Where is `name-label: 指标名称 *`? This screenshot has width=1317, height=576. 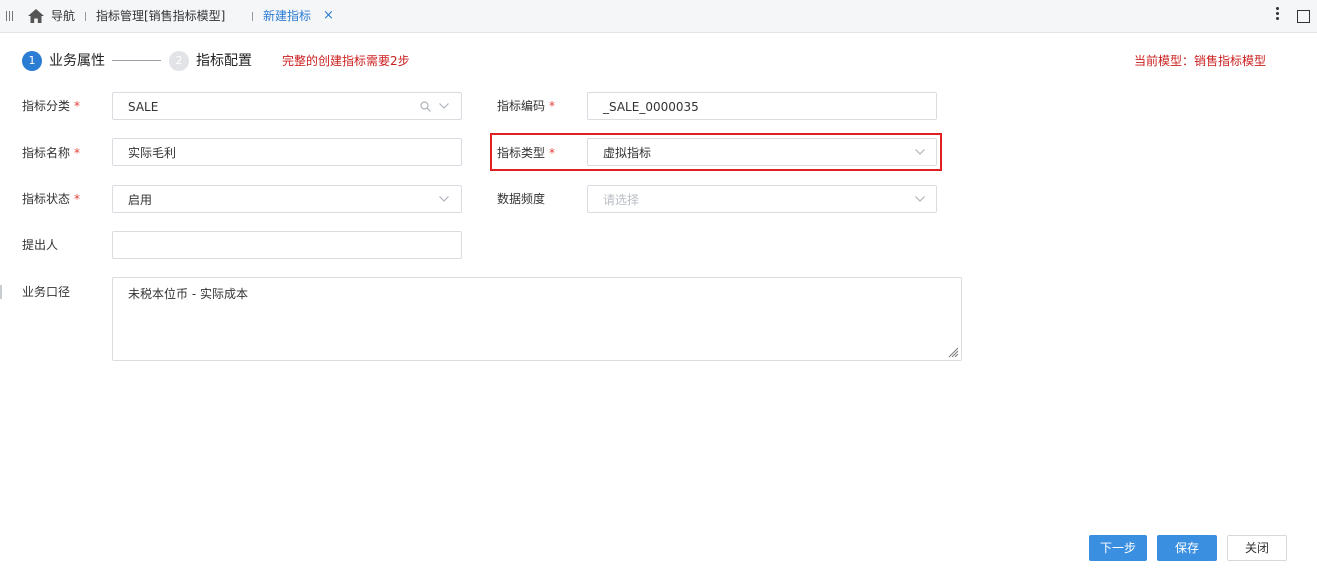 name-label: 指标名称 * is located at coordinates (51, 153).